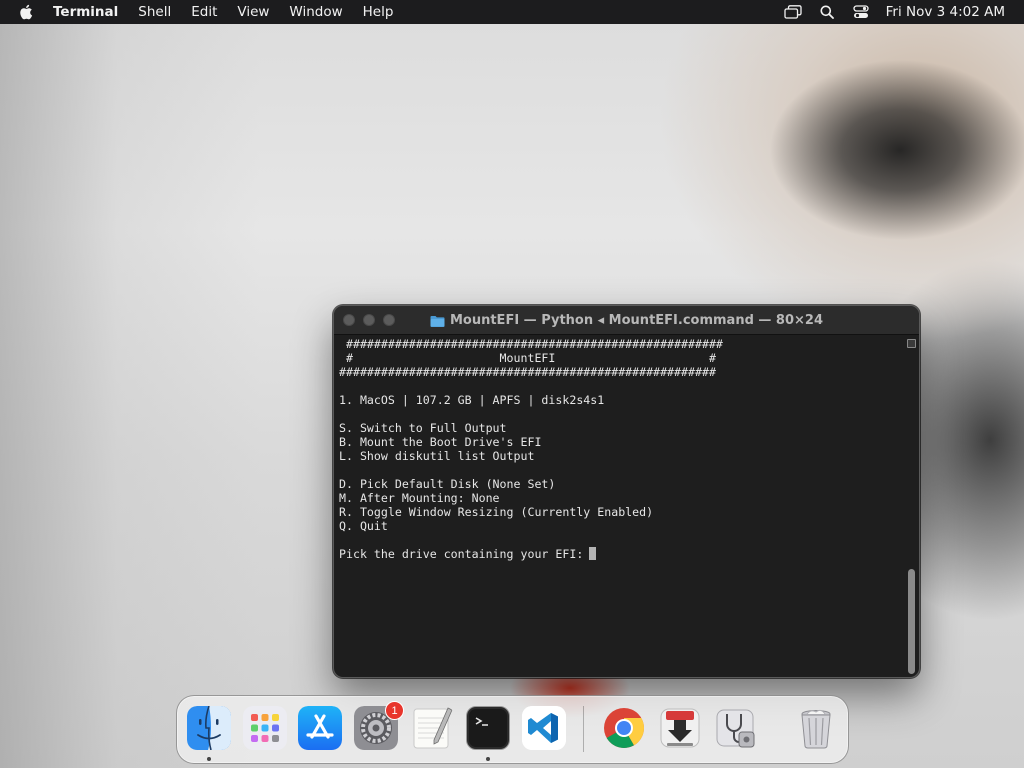 This screenshot has height=768, width=1024. I want to click on terminal-line: # MountEFI #, so click(527, 358).